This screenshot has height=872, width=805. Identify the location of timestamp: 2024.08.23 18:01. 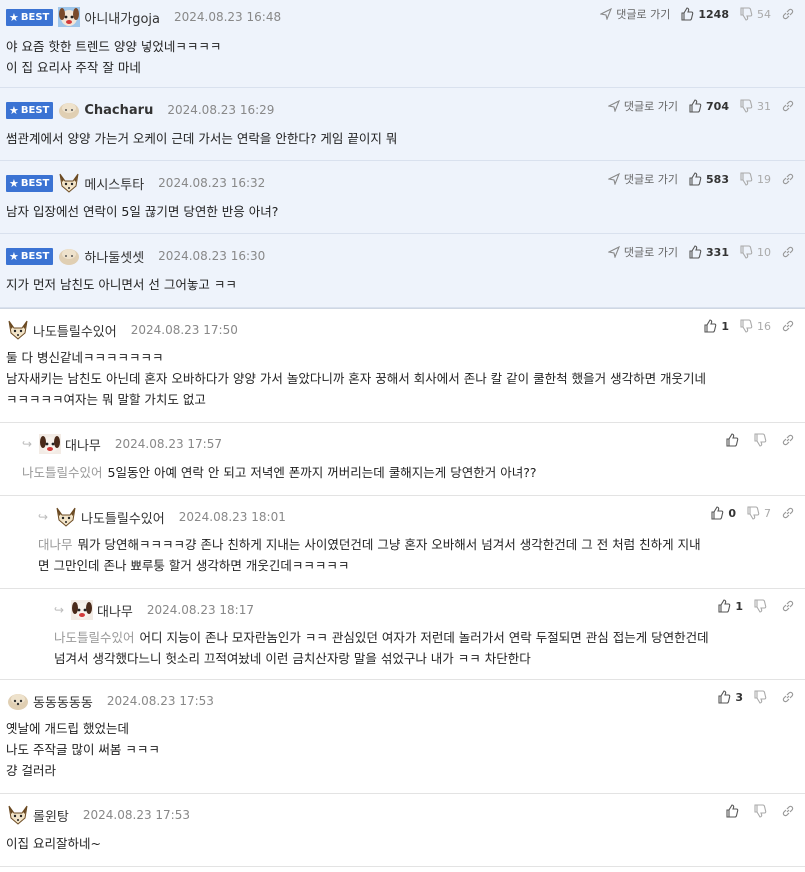
(232, 517).